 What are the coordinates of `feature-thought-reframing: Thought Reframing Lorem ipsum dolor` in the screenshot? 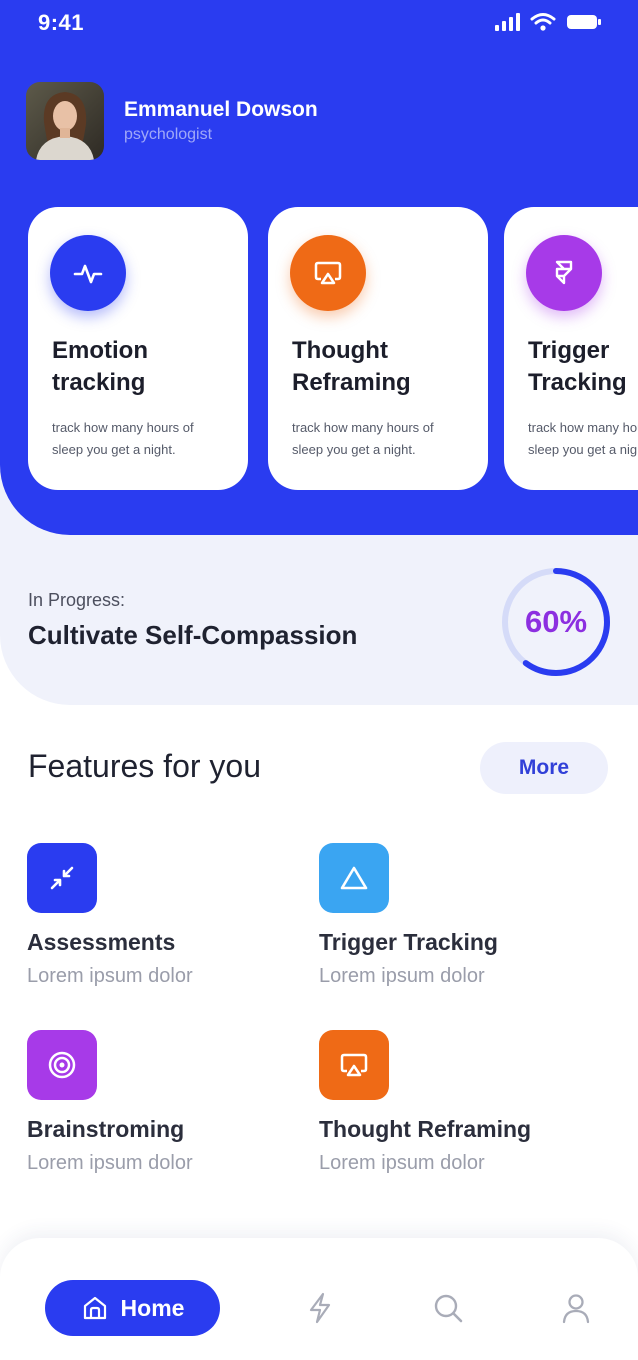 It's located at (459, 1105).